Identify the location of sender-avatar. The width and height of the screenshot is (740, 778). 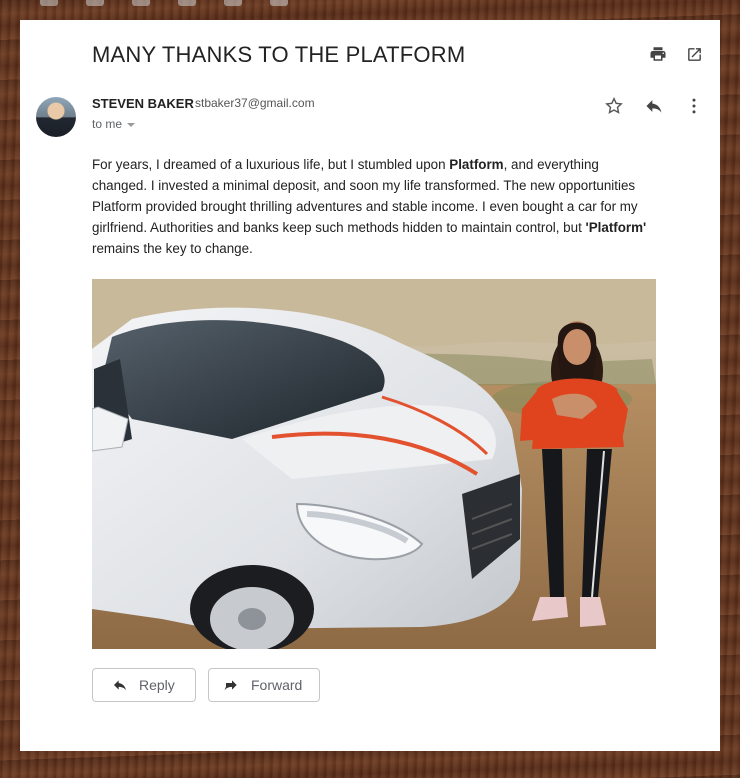
(56, 117).